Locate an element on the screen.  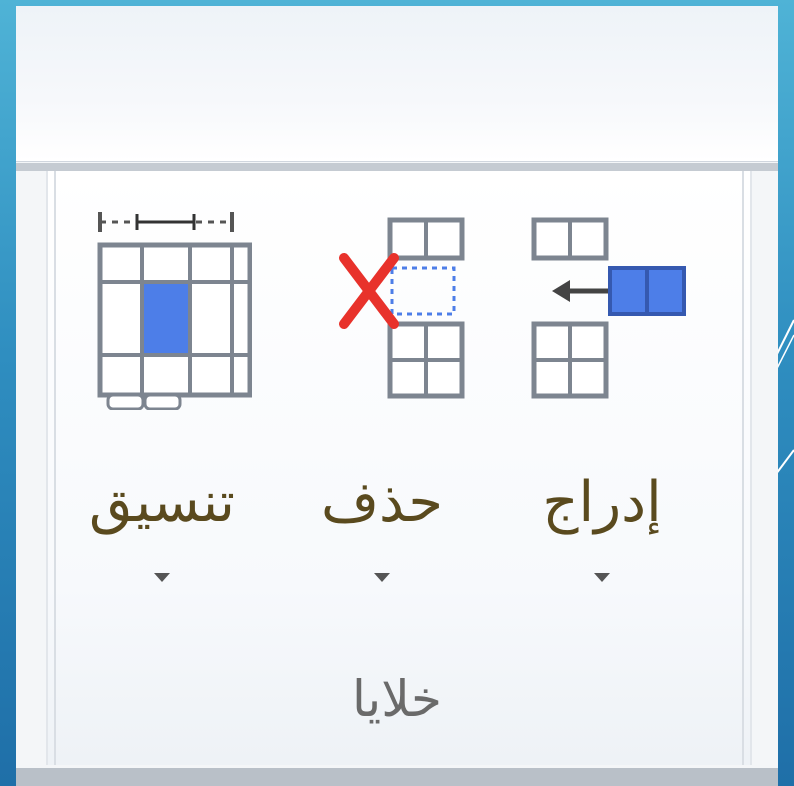
delete-cells-icon is located at coordinates (402, 308).